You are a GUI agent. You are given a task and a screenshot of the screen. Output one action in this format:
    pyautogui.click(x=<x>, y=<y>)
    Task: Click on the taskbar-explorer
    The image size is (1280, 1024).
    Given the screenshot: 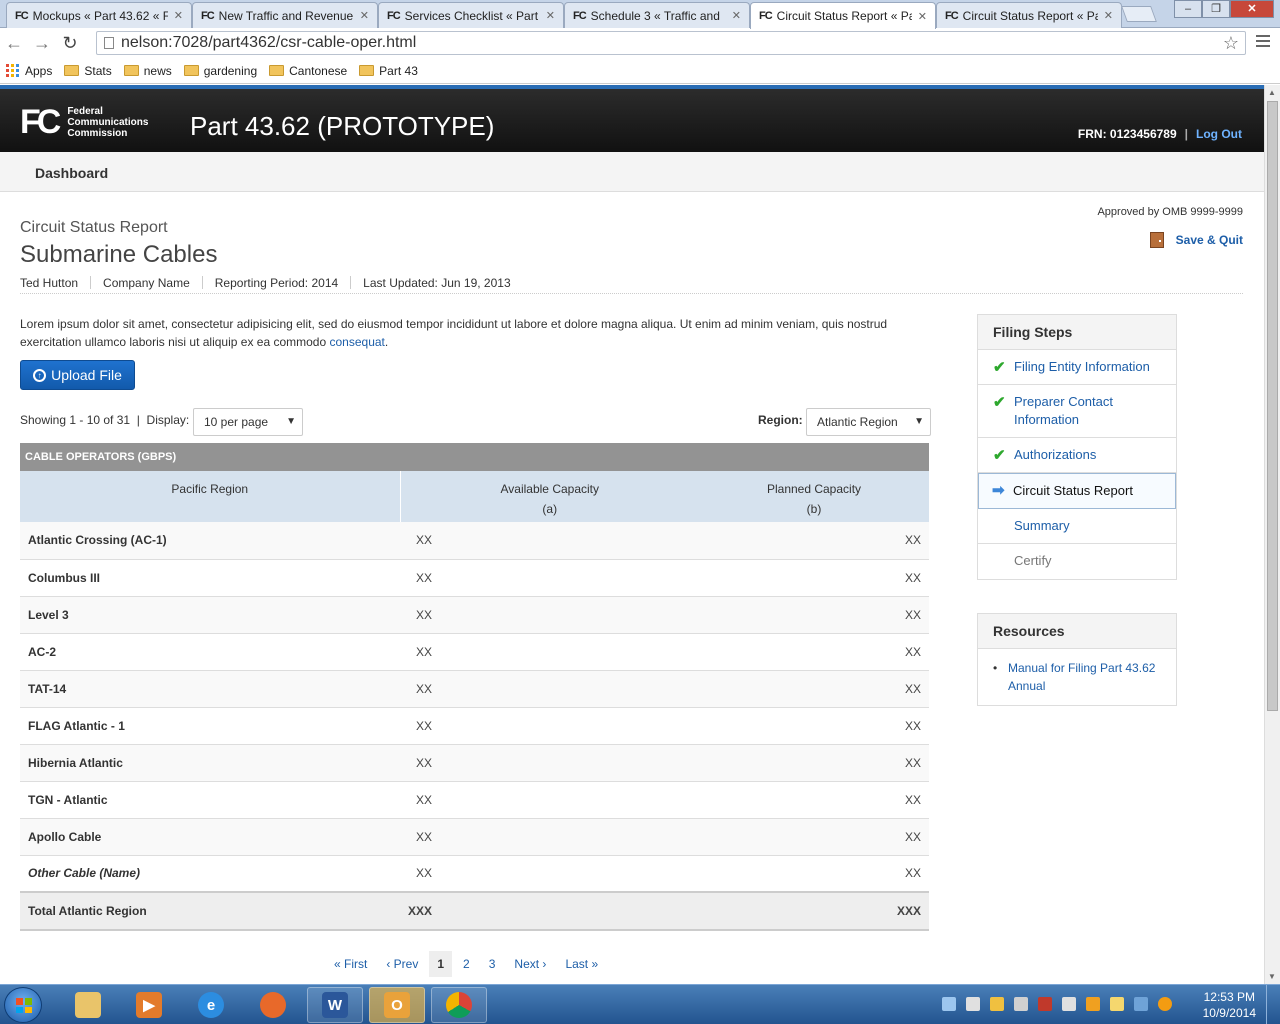 What is the action you would take?
    pyautogui.click(x=88, y=1005)
    